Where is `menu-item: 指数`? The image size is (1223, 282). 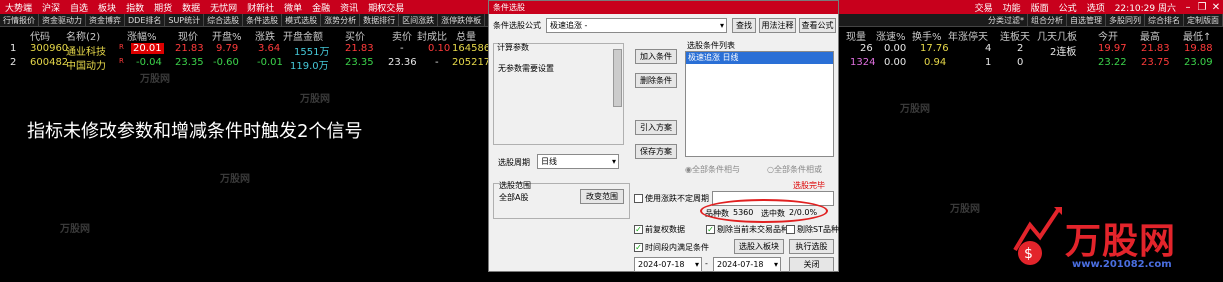
menu-item: 指数 is located at coordinates (135, 7).